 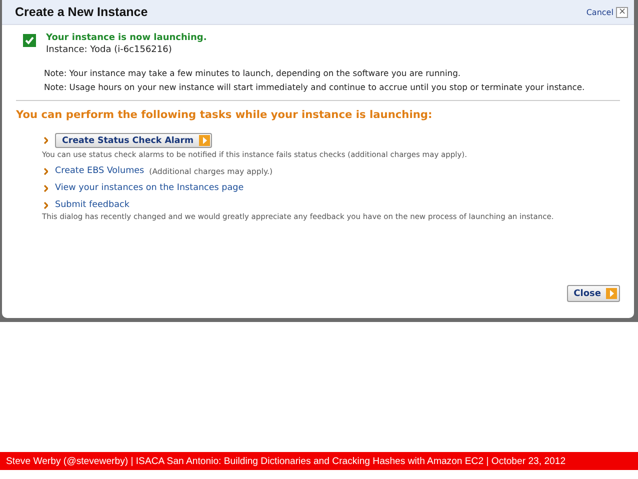 What do you see at coordinates (81, 12) in the screenshot?
I see `dialog-title: Create a New Instance` at bounding box center [81, 12].